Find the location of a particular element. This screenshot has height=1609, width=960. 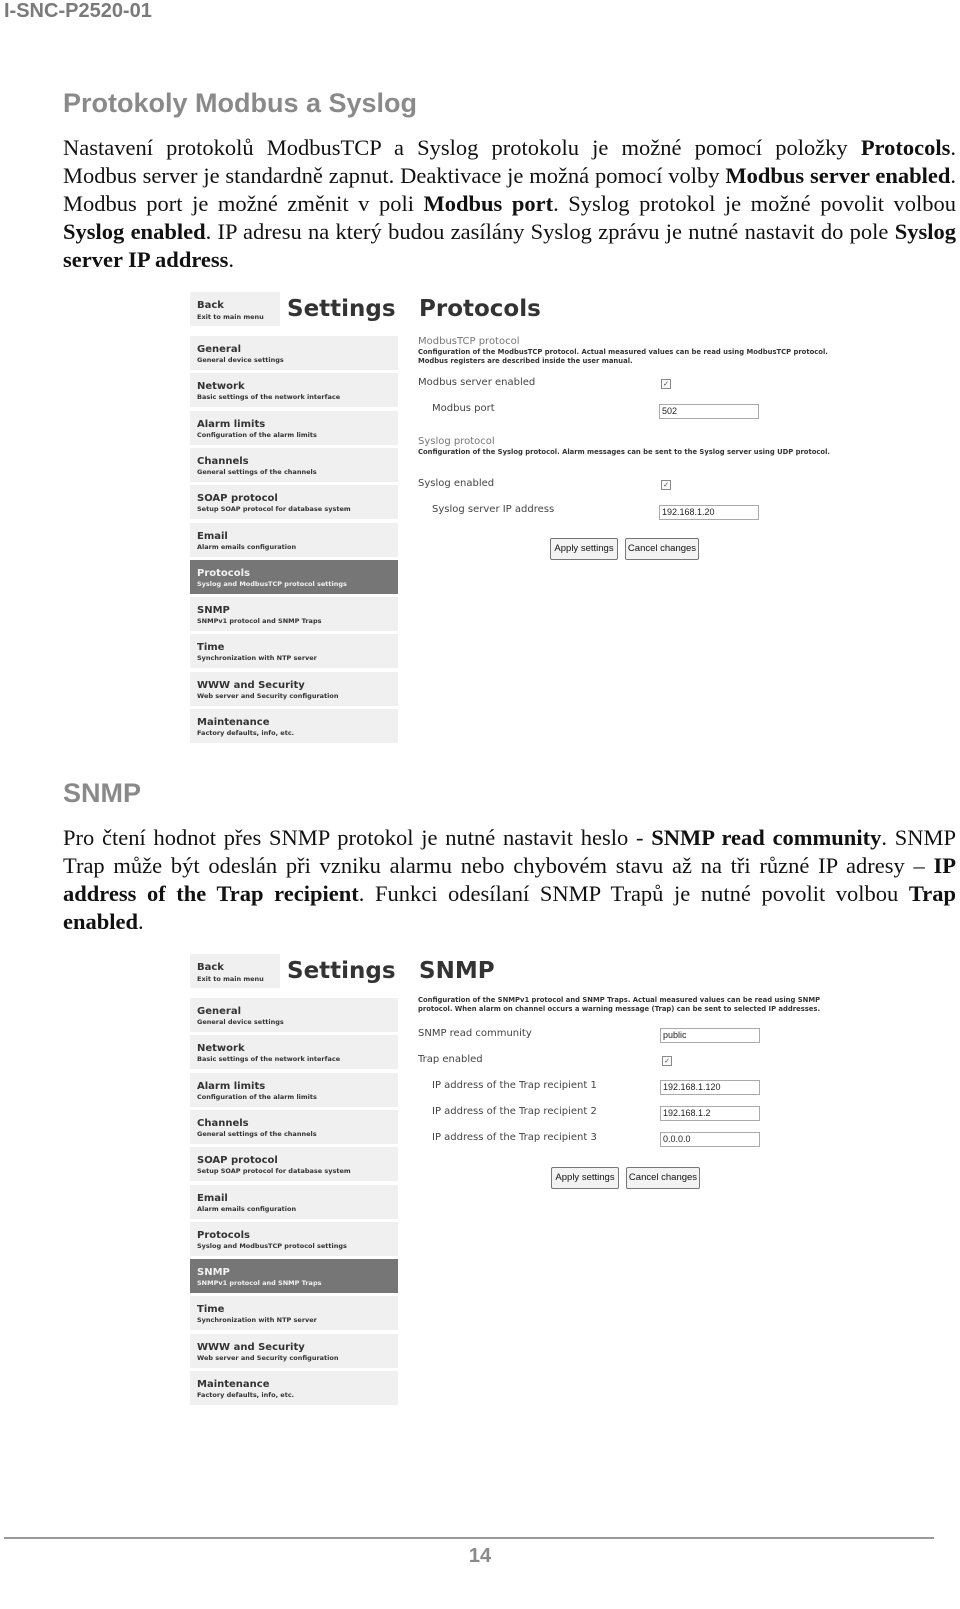

syslog-section-title: Syslog protocol is located at coordinates (456, 441).